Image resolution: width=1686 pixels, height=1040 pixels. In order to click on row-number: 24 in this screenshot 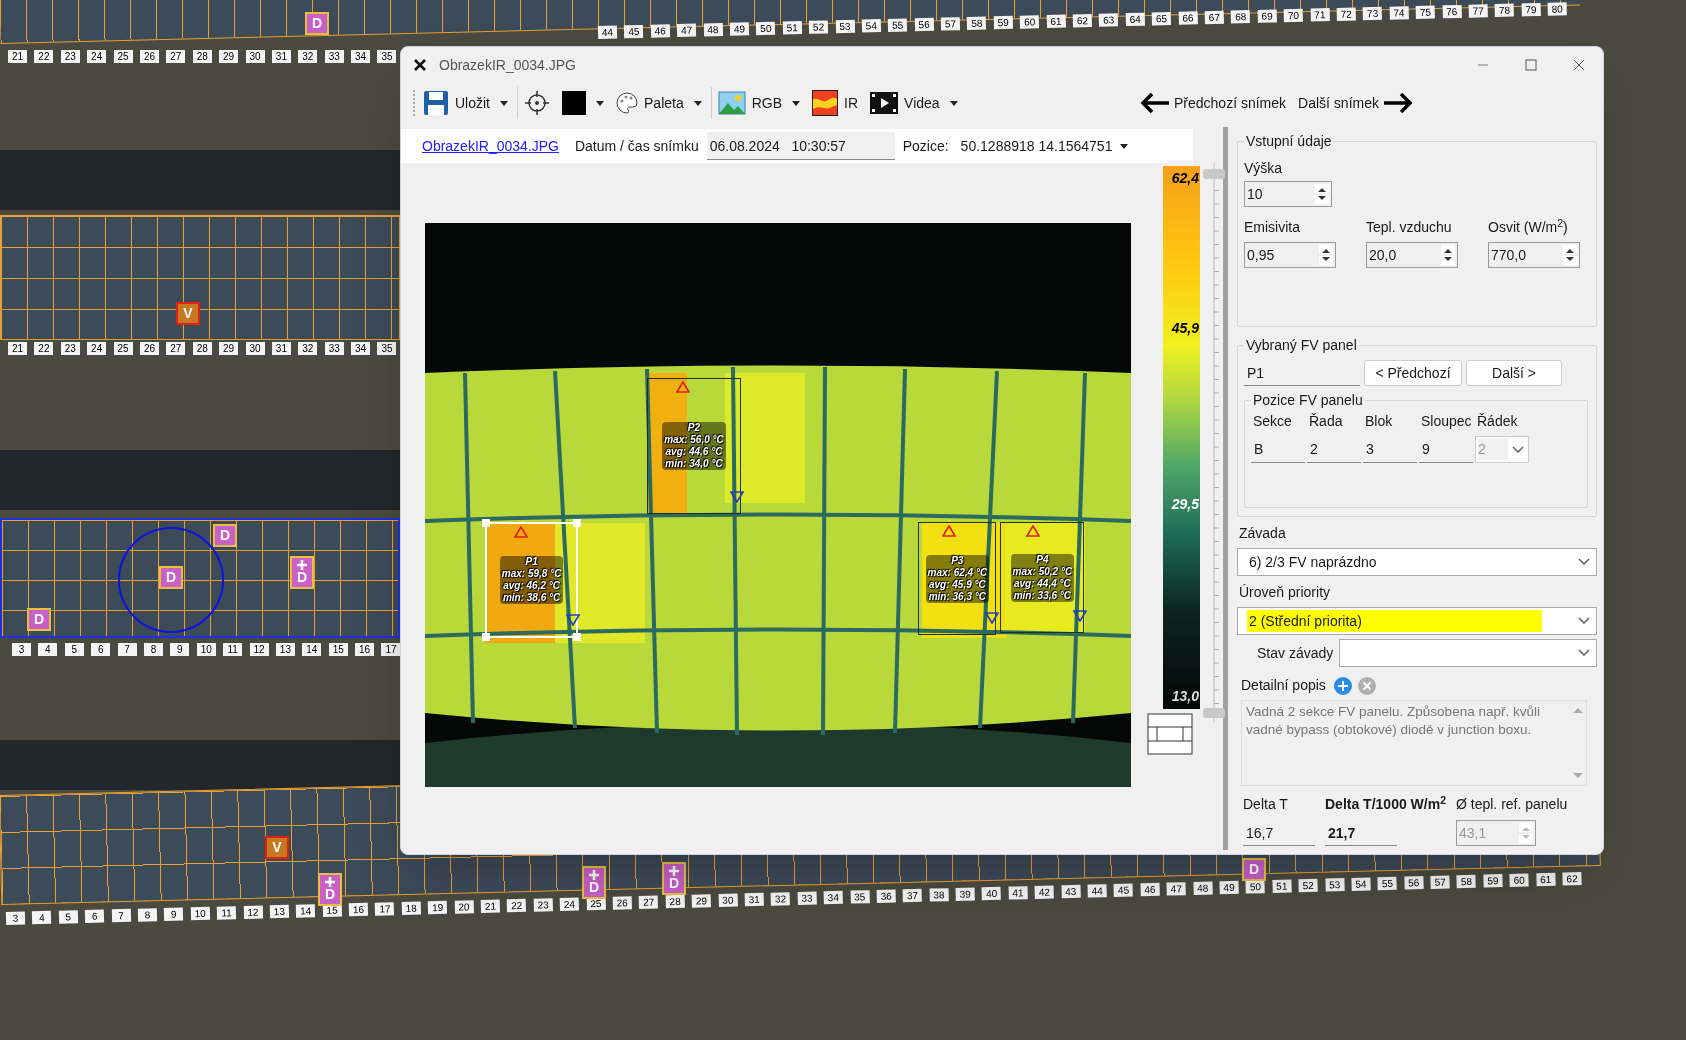, I will do `click(97, 348)`.